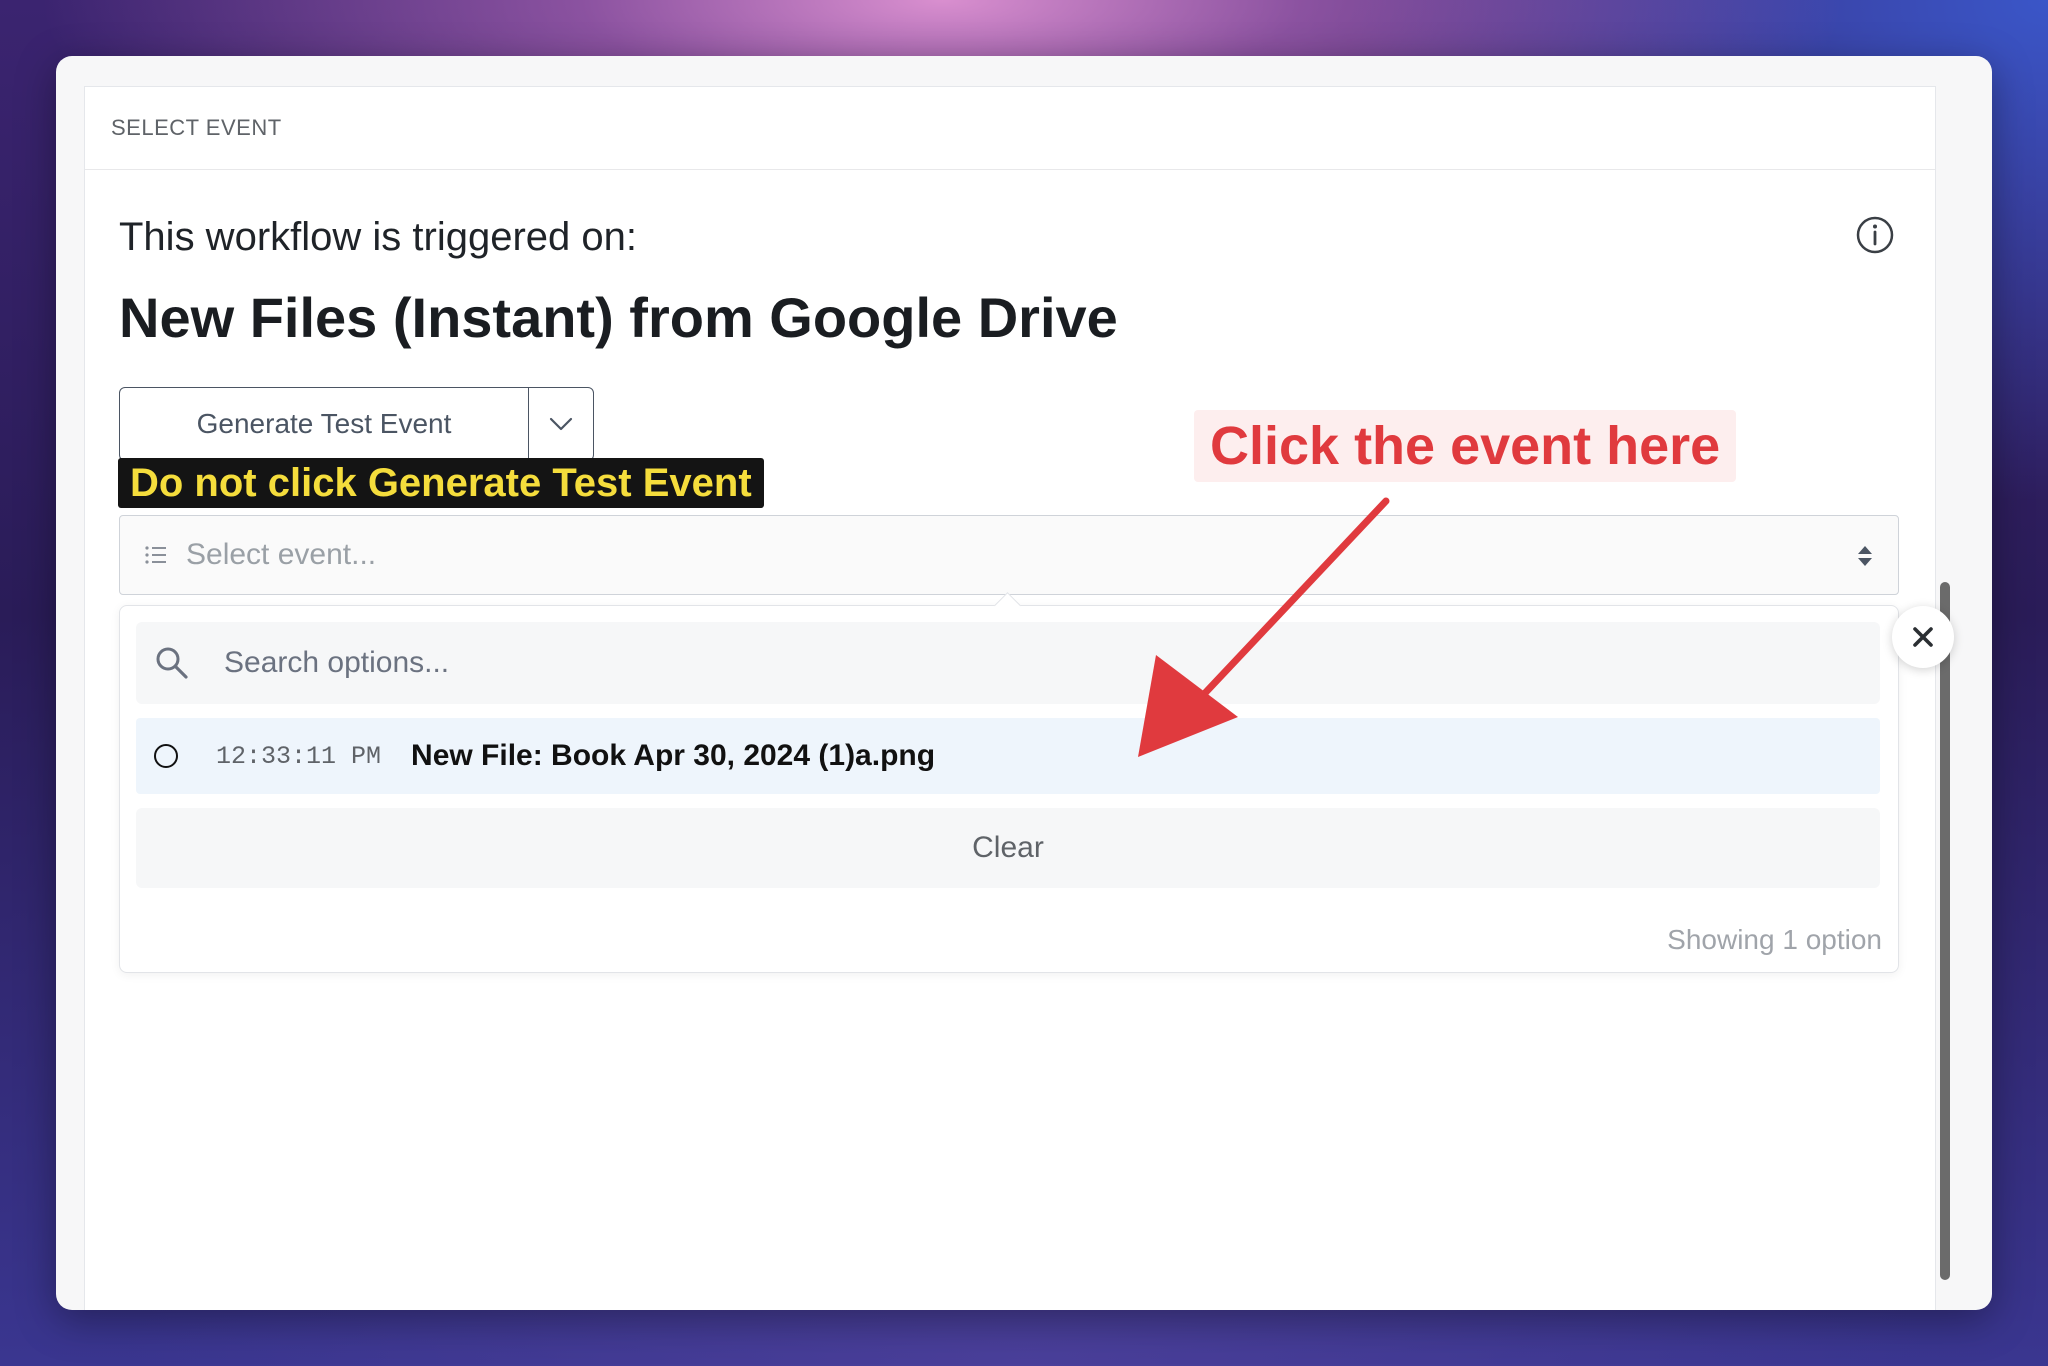 This screenshot has height=1366, width=2048. I want to click on close-dropdown-button, so click(1923, 637).